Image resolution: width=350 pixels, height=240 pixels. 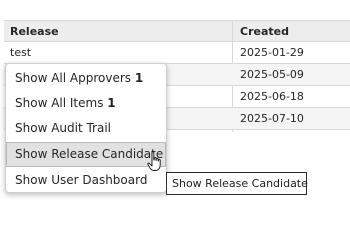 I want to click on column-header-release: Release, so click(x=34, y=31).